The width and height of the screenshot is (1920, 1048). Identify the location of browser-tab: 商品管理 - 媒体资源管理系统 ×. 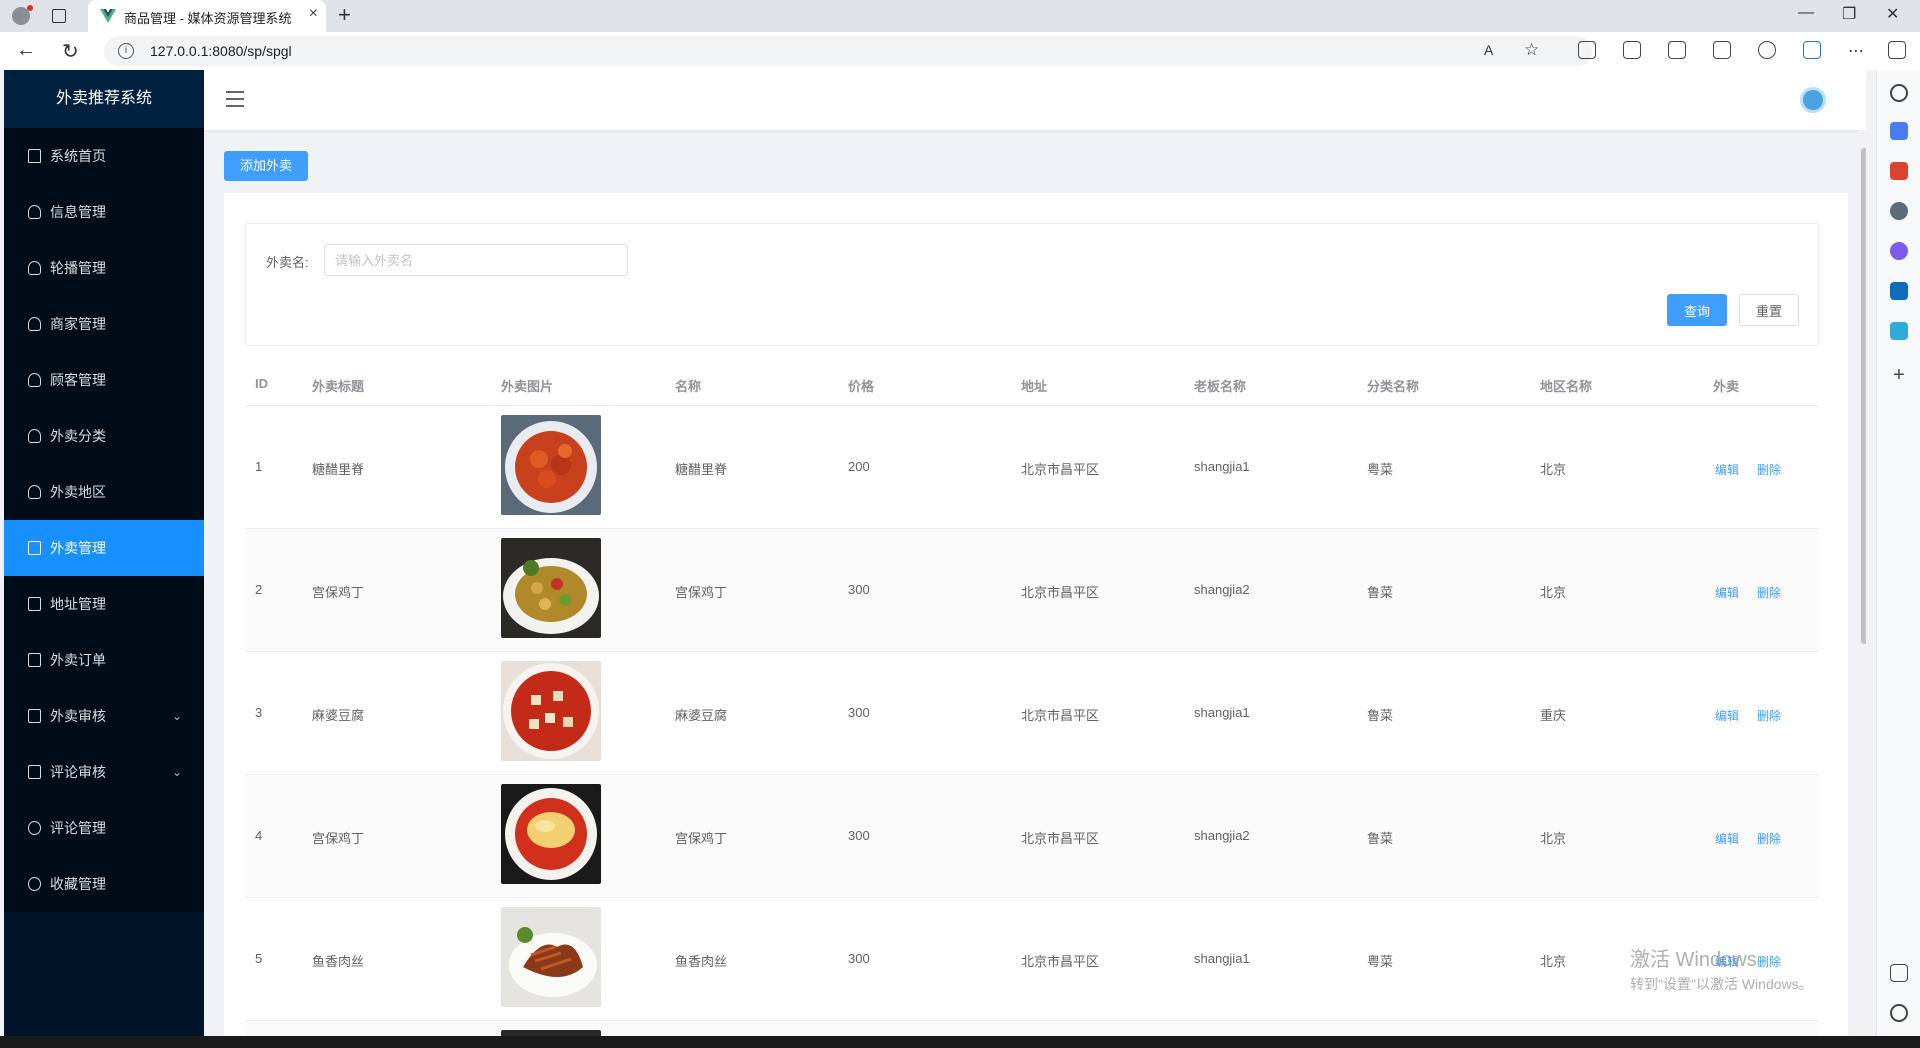
(207, 16).